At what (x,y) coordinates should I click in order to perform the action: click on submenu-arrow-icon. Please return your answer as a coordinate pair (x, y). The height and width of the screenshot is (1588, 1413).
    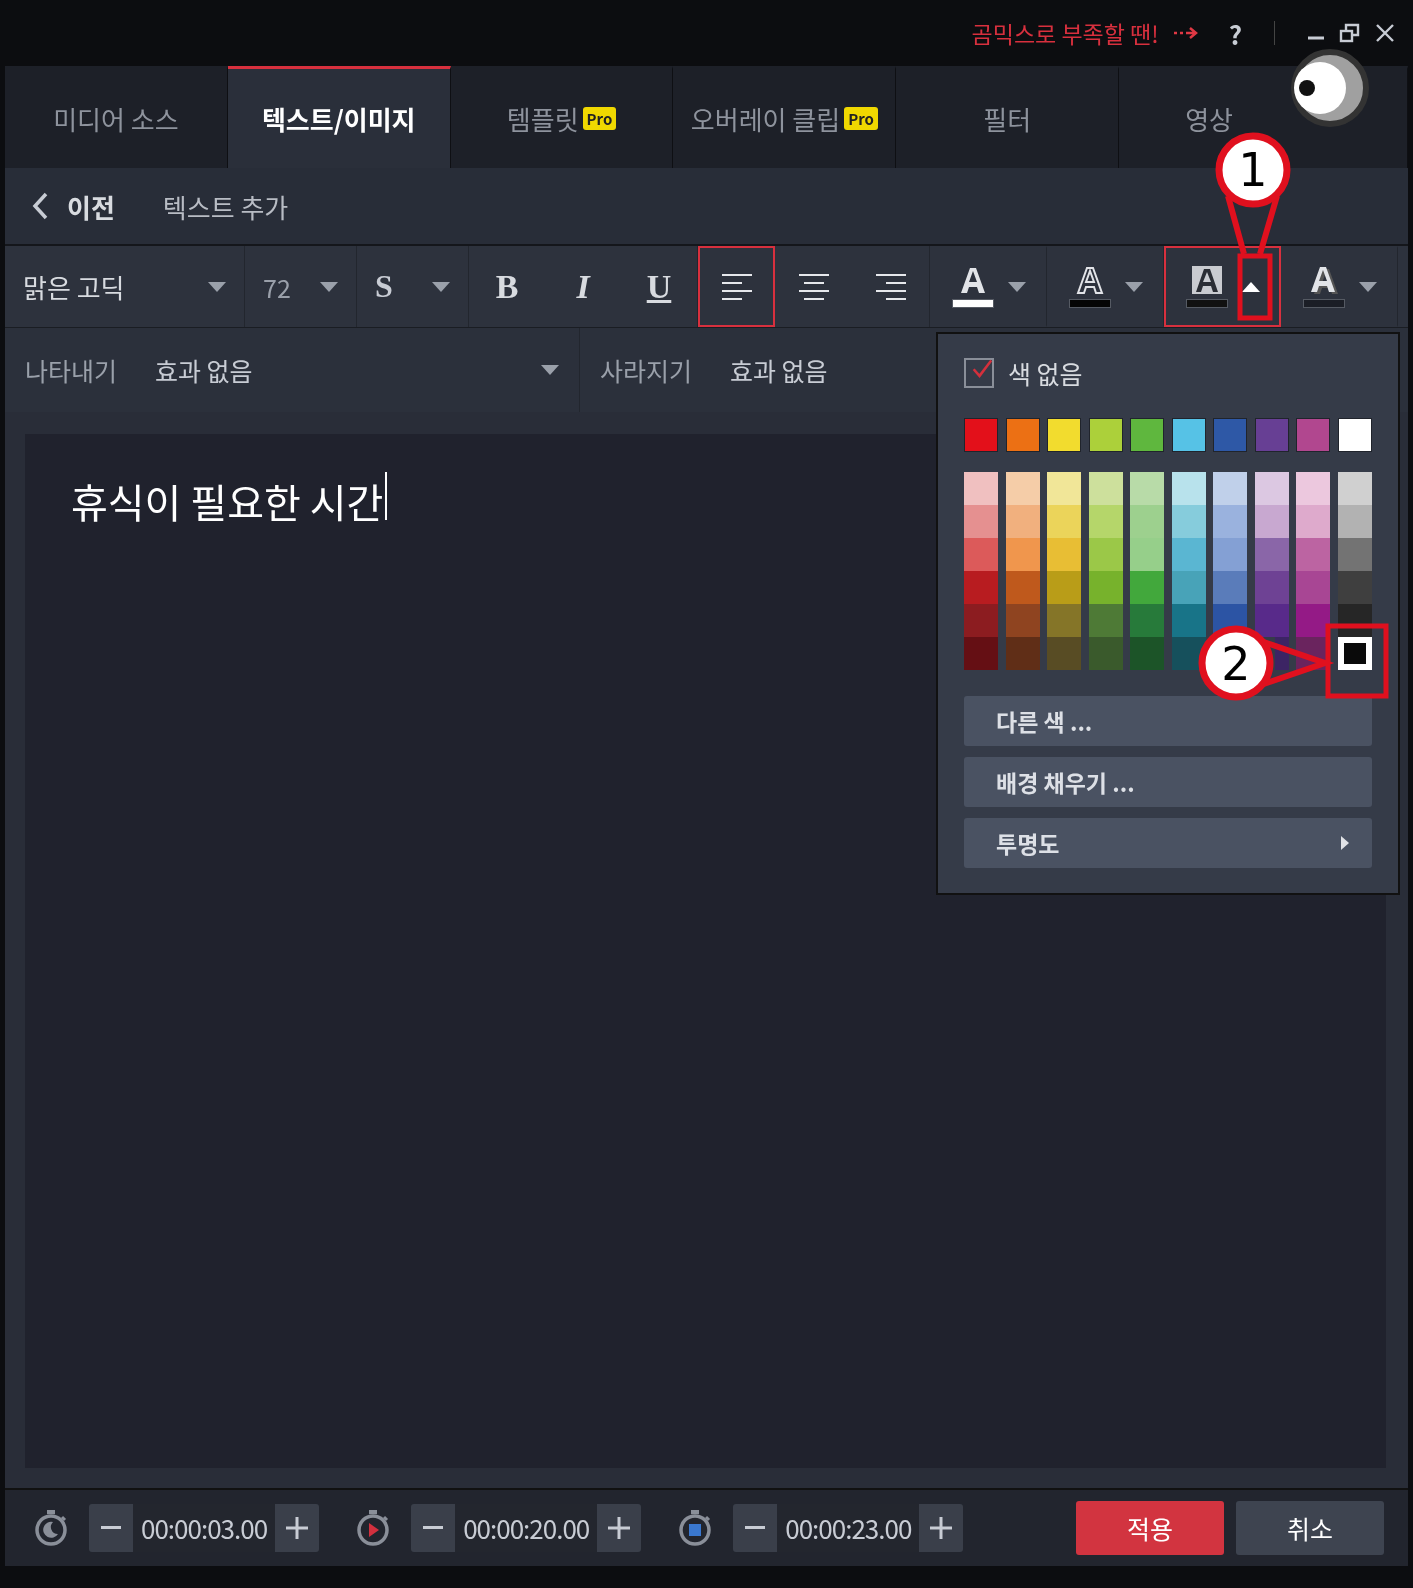
    Looking at the image, I should click on (1345, 843).